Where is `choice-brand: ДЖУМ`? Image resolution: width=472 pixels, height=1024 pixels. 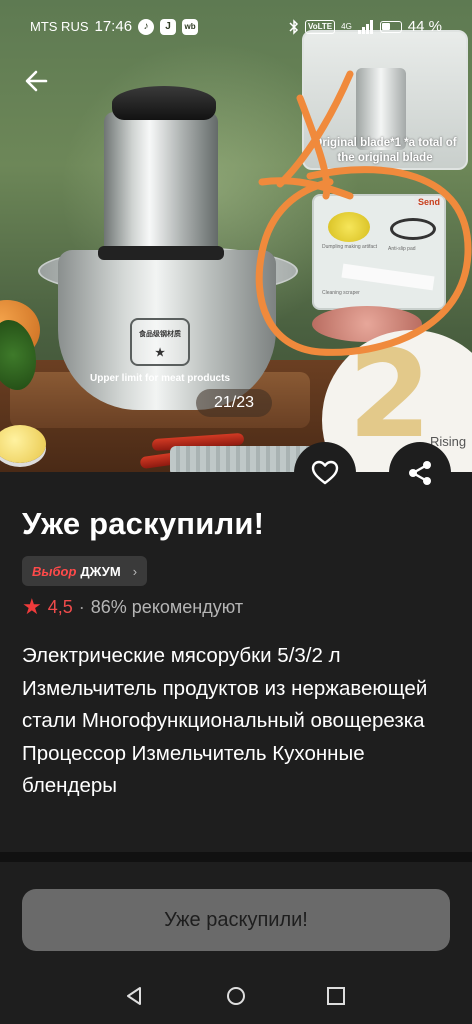 choice-brand: ДЖУМ is located at coordinates (100, 571).